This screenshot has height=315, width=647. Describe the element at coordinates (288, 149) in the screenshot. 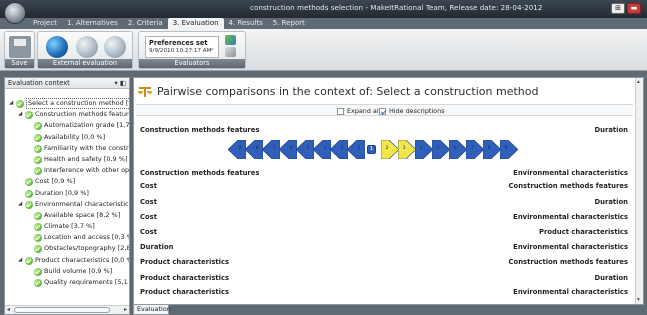

I see `left-arrow-6: 6` at that location.